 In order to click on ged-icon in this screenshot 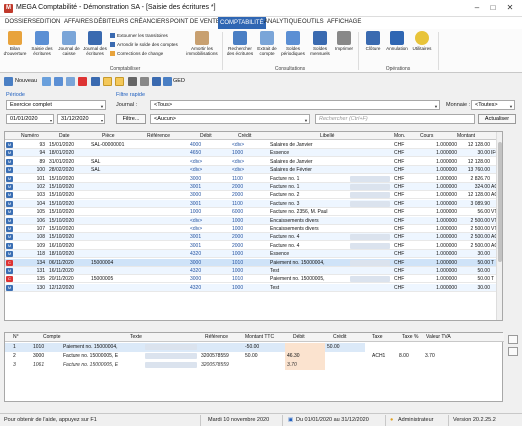, I will do `click(167, 81)`.